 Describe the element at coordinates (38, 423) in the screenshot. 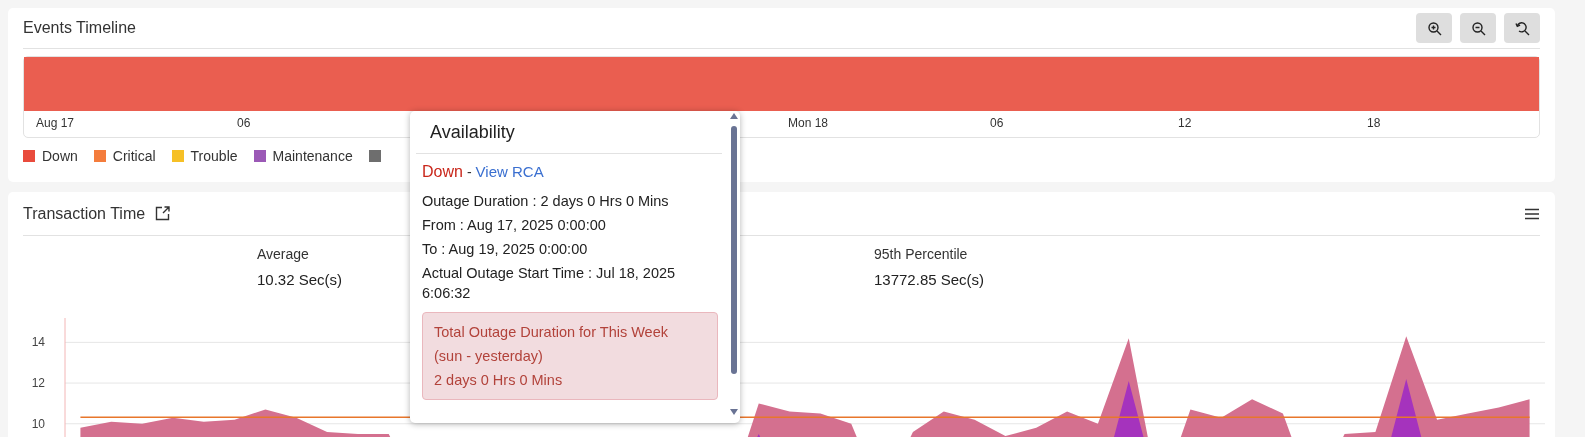

I see `axis-tick-label: 10` at that location.